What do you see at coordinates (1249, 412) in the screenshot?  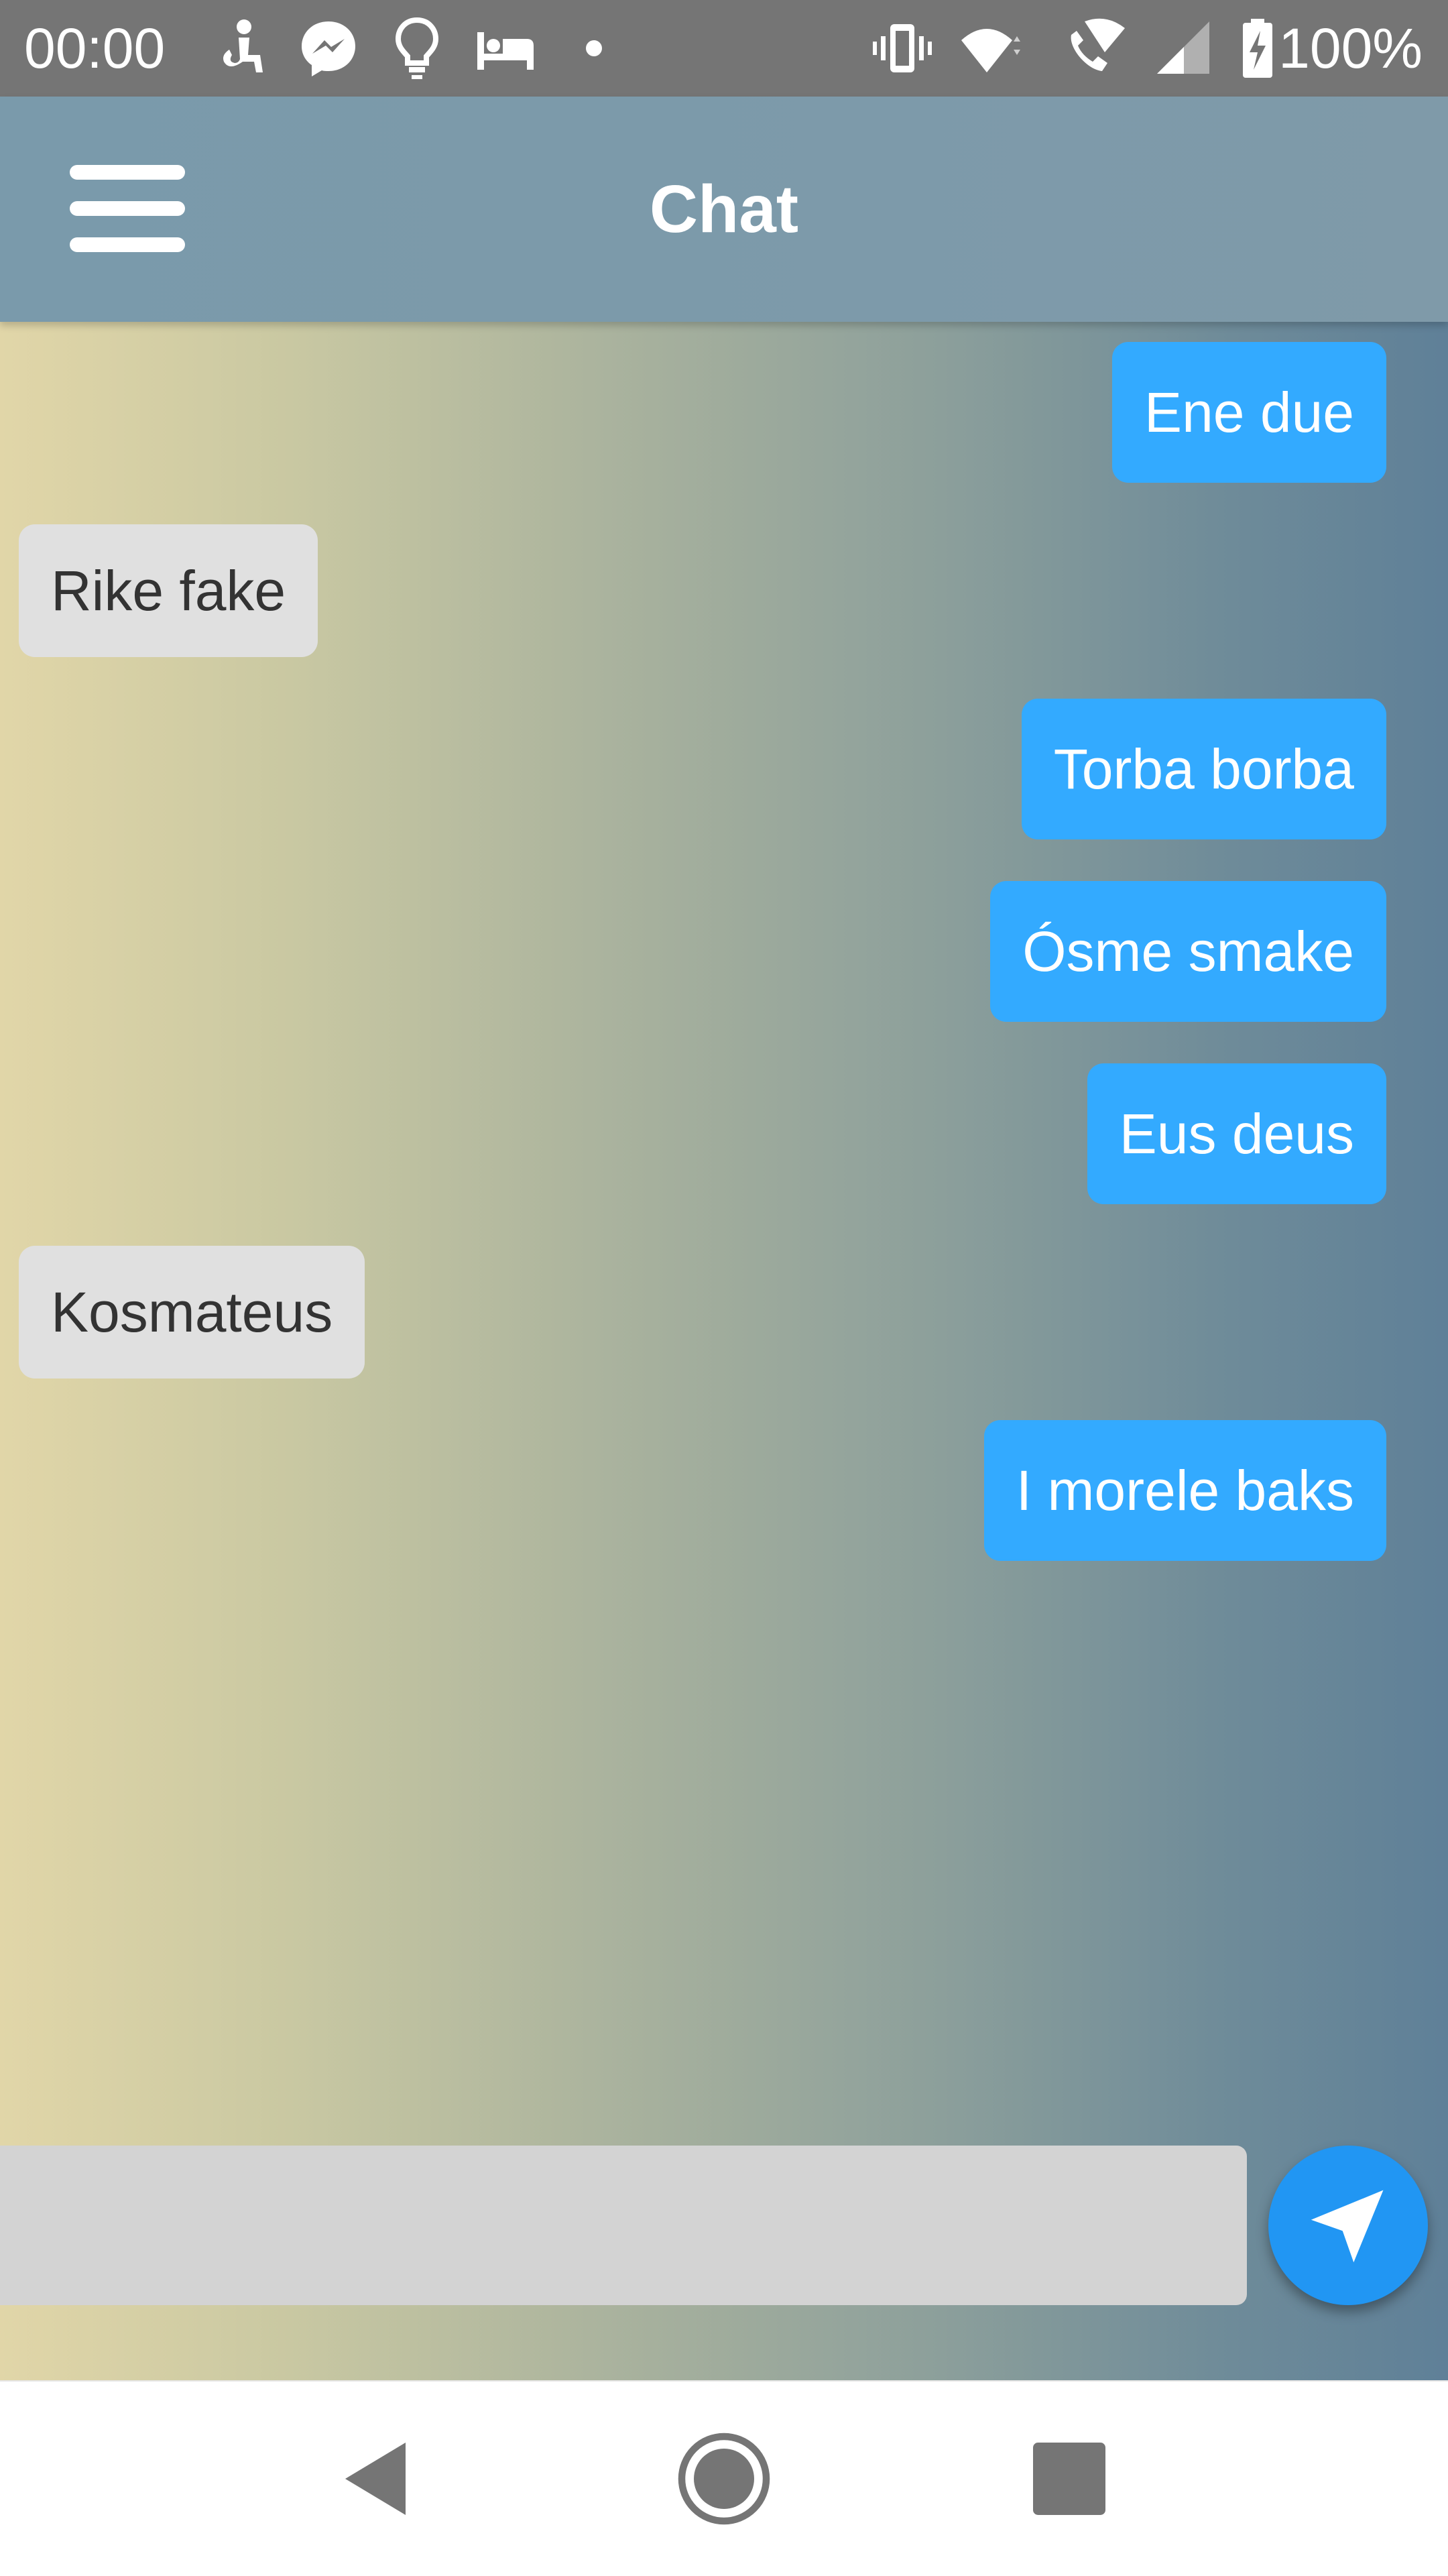 I see `message-bubble-outgoing: Ene due` at bounding box center [1249, 412].